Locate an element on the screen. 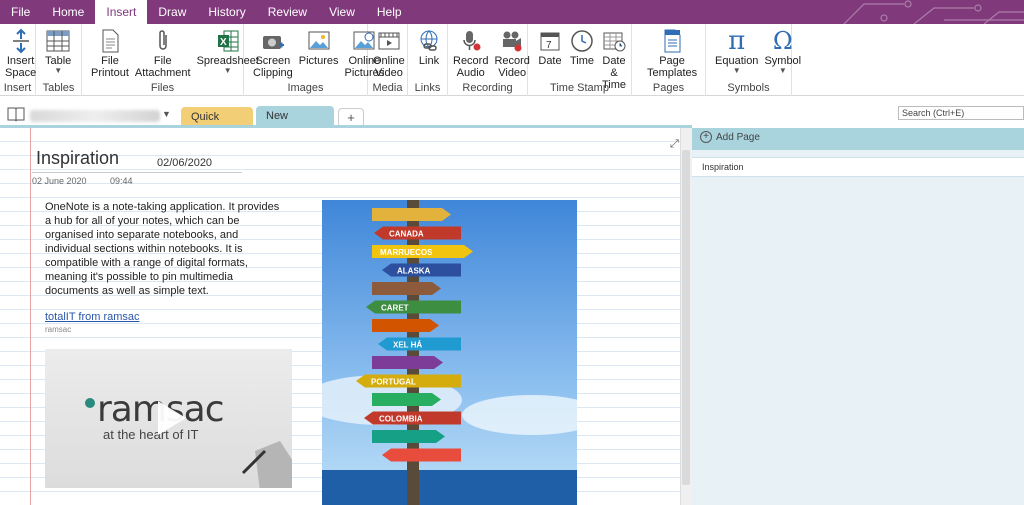  group-links: Link Links is located at coordinates (428, 60).